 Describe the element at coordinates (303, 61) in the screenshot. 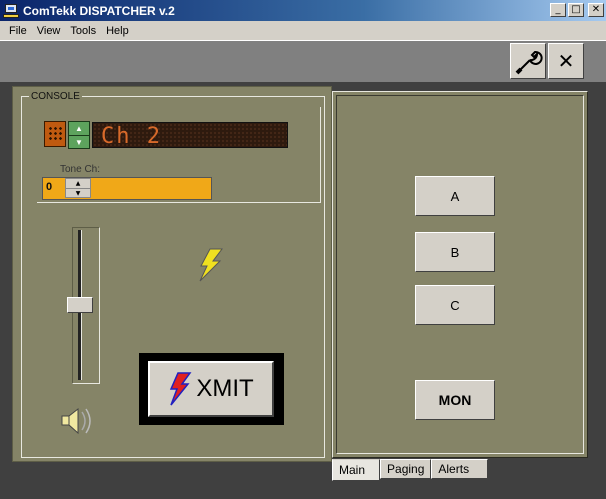

I see `toolbar: ✕` at that location.